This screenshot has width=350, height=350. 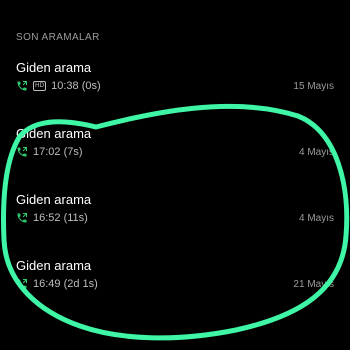 I want to click on call-meta: HD 10:38 (0s), so click(x=58, y=86).